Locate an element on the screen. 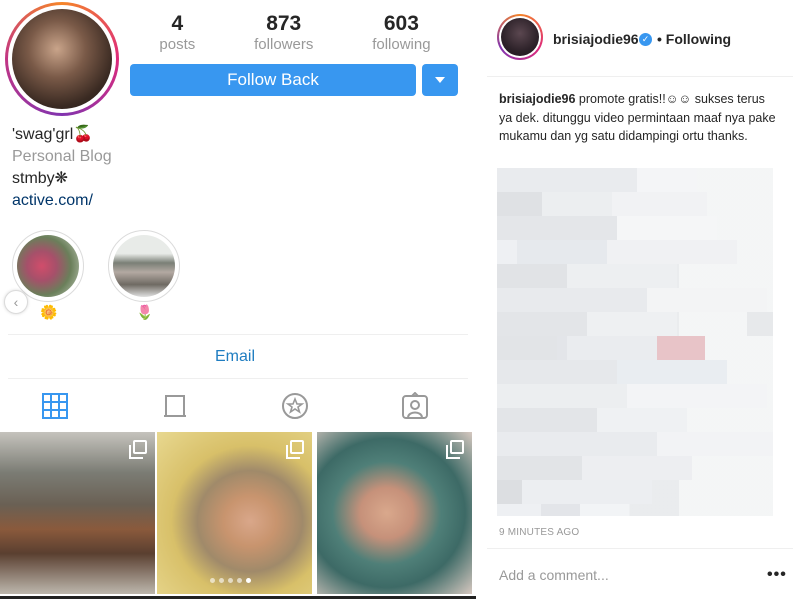  profile-stats: 4 posts 873 followers 603 following is located at coordinates (295, 33).